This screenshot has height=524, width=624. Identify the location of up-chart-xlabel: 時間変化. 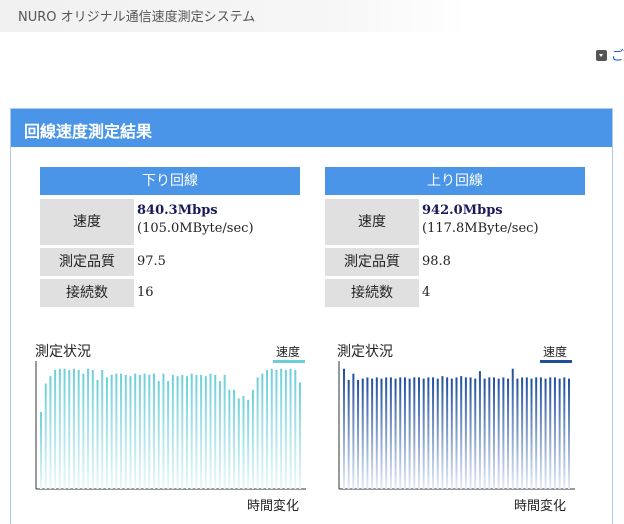
(540, 506).